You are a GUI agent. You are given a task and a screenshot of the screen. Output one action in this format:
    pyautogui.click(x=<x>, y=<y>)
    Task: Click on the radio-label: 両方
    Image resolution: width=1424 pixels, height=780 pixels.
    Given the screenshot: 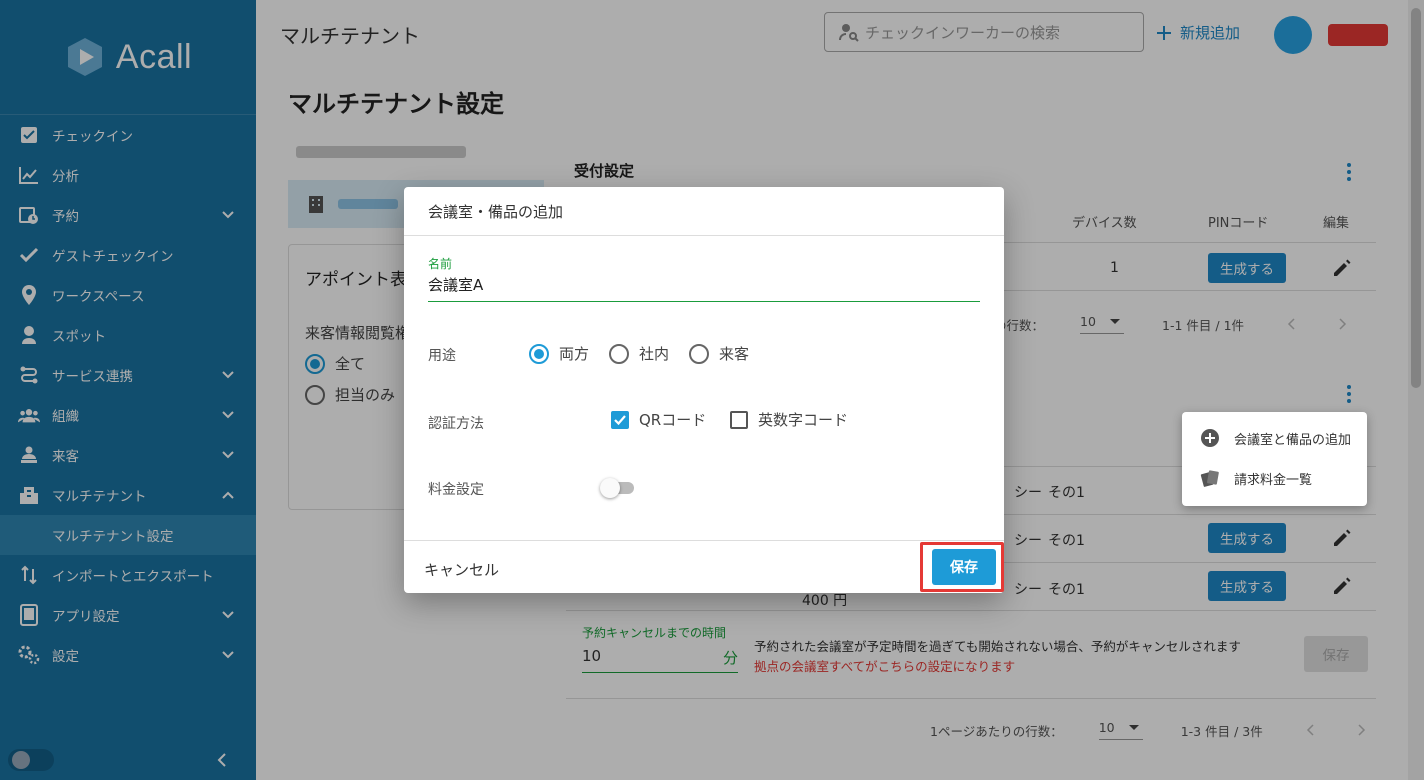 What is the action you would take?
    pyautogui.click(x=574, y=354)
    